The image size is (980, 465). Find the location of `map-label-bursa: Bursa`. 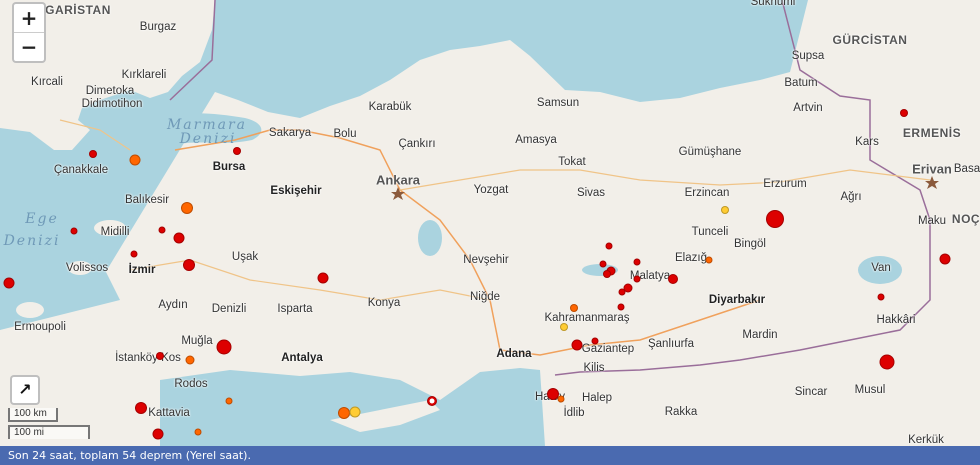

map-label-bursa: Bursa is located at coordinates (229, 167).